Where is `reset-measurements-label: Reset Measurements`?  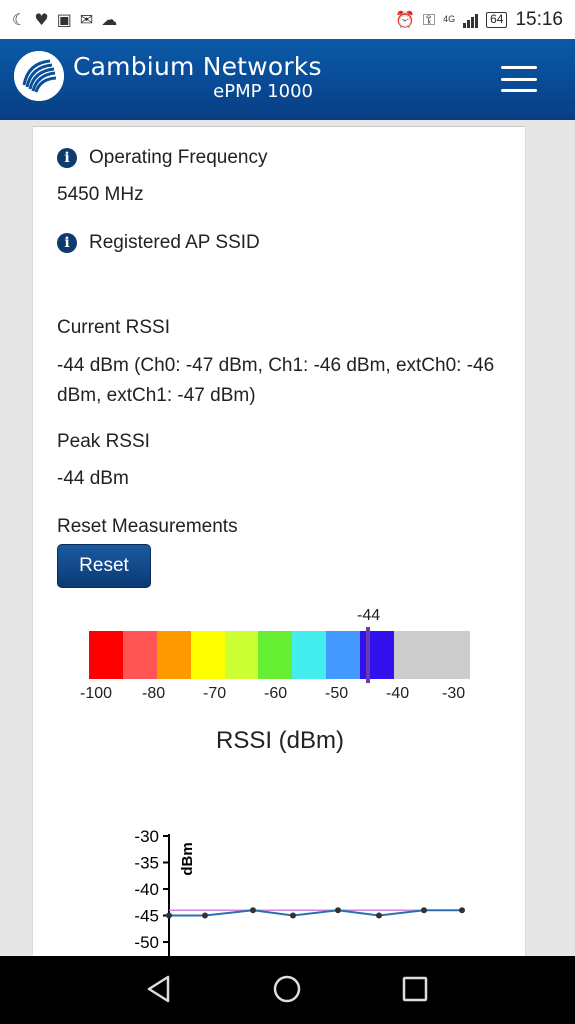 reset-measurements-label: Reset Measurements is located at coordinates (147, 526).